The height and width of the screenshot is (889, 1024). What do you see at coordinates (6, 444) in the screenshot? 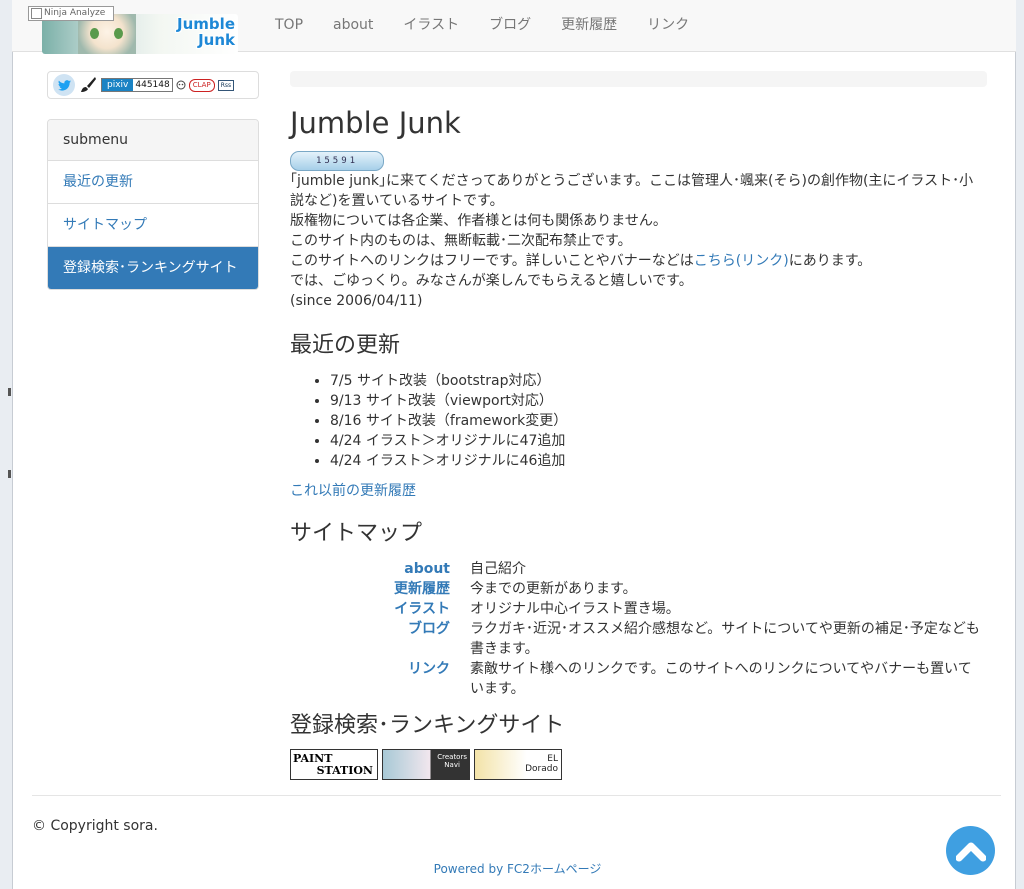
I see `window-left-edge` at bounding box center [6, 444].